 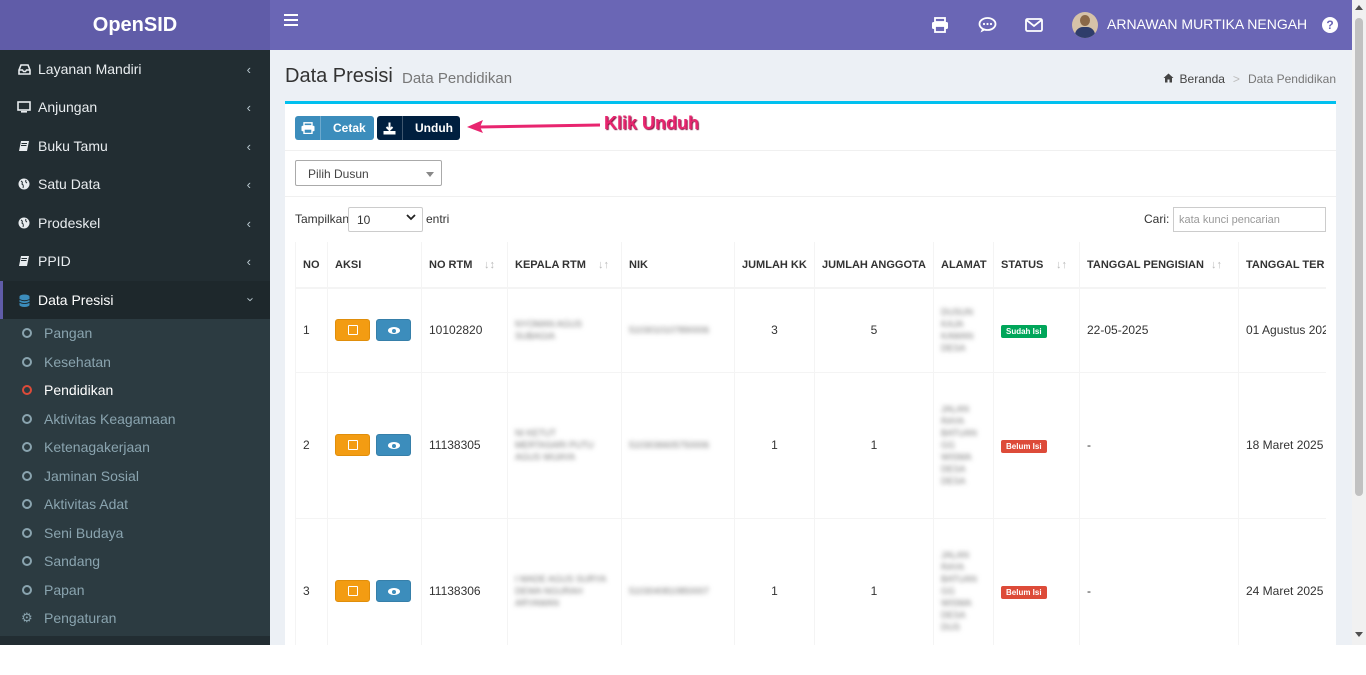 I want to click on submenu-label: Ketenagakerjaan, so click(x=97, y=447).